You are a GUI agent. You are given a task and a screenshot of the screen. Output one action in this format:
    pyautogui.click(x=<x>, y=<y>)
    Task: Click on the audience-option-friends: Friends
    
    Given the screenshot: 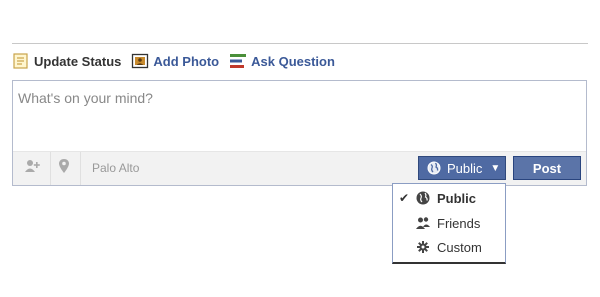 What is the action you would take?
    pyautogui.click(x=449, y=223)
    